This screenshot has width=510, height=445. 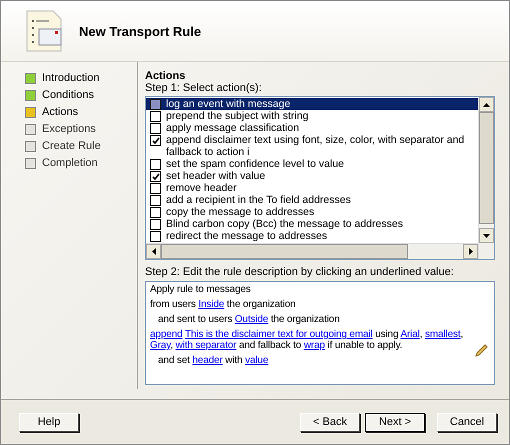 What do you see at coordinates (486, 251) in the screenshot?
I see `scrollbar-corner` at bounding box center [486, 251].